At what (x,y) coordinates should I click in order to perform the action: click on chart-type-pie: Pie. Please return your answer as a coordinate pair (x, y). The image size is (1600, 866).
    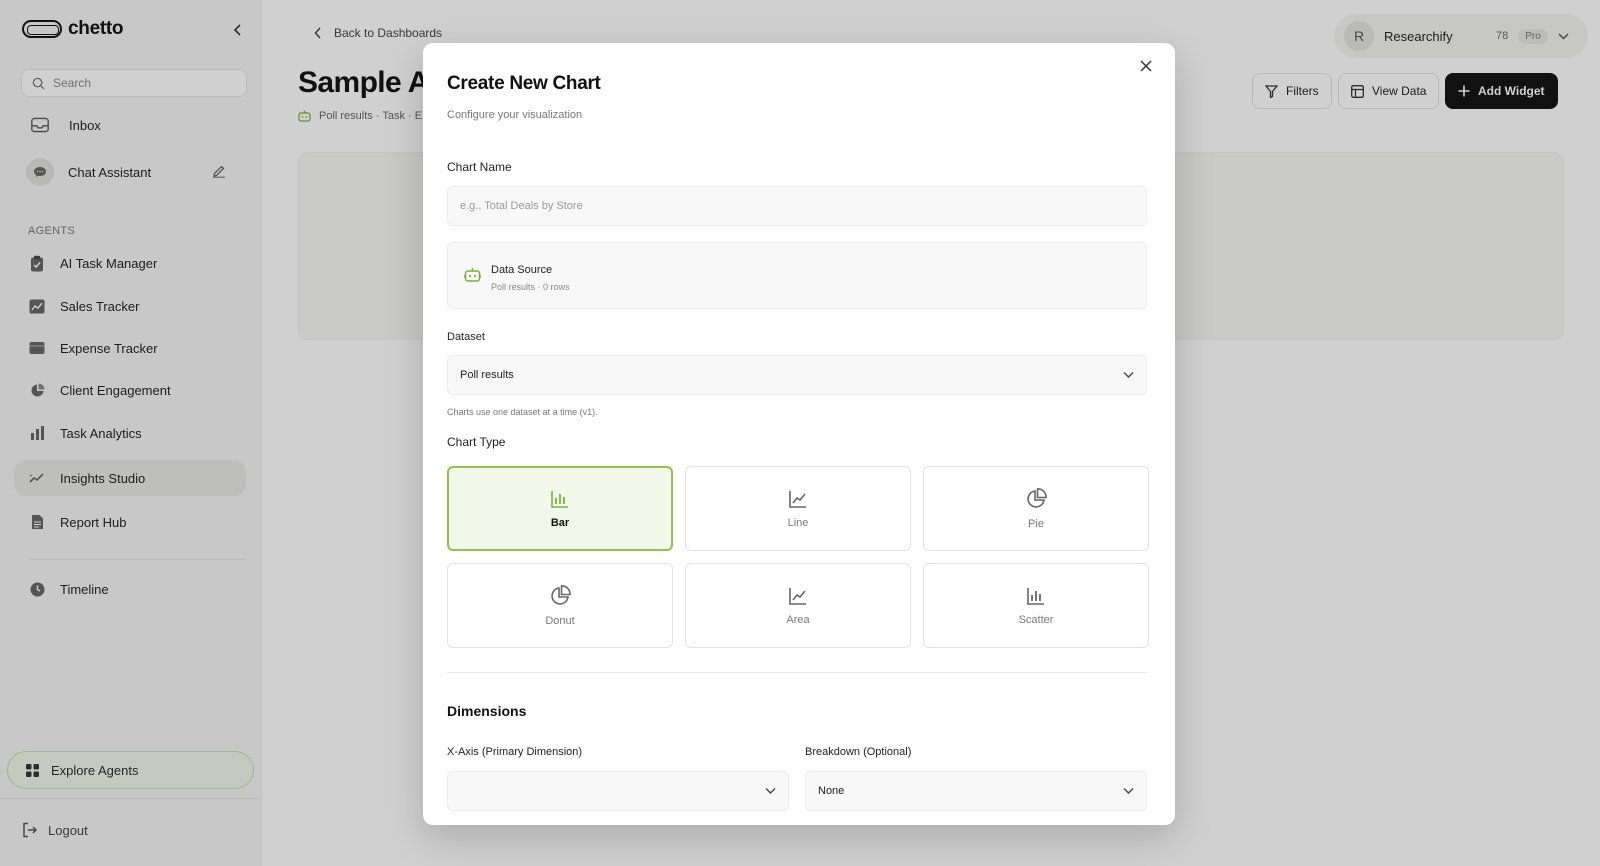
    Looking at the image, I should click on (1036, 508).